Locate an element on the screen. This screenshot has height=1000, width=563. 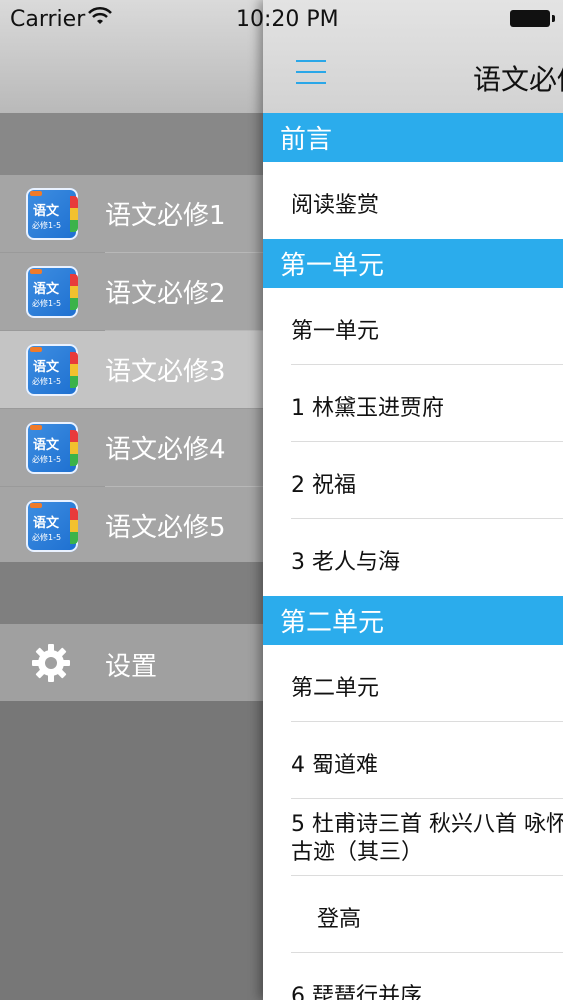
list-item: 登高 is located at coordinates (413, 914).